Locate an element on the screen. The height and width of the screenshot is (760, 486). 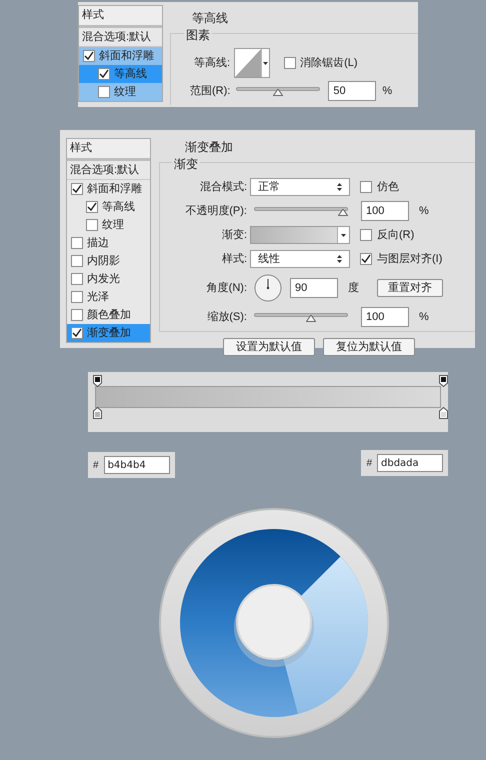
sidebar-item: 内阴影 is located at coordinates (108, 261).